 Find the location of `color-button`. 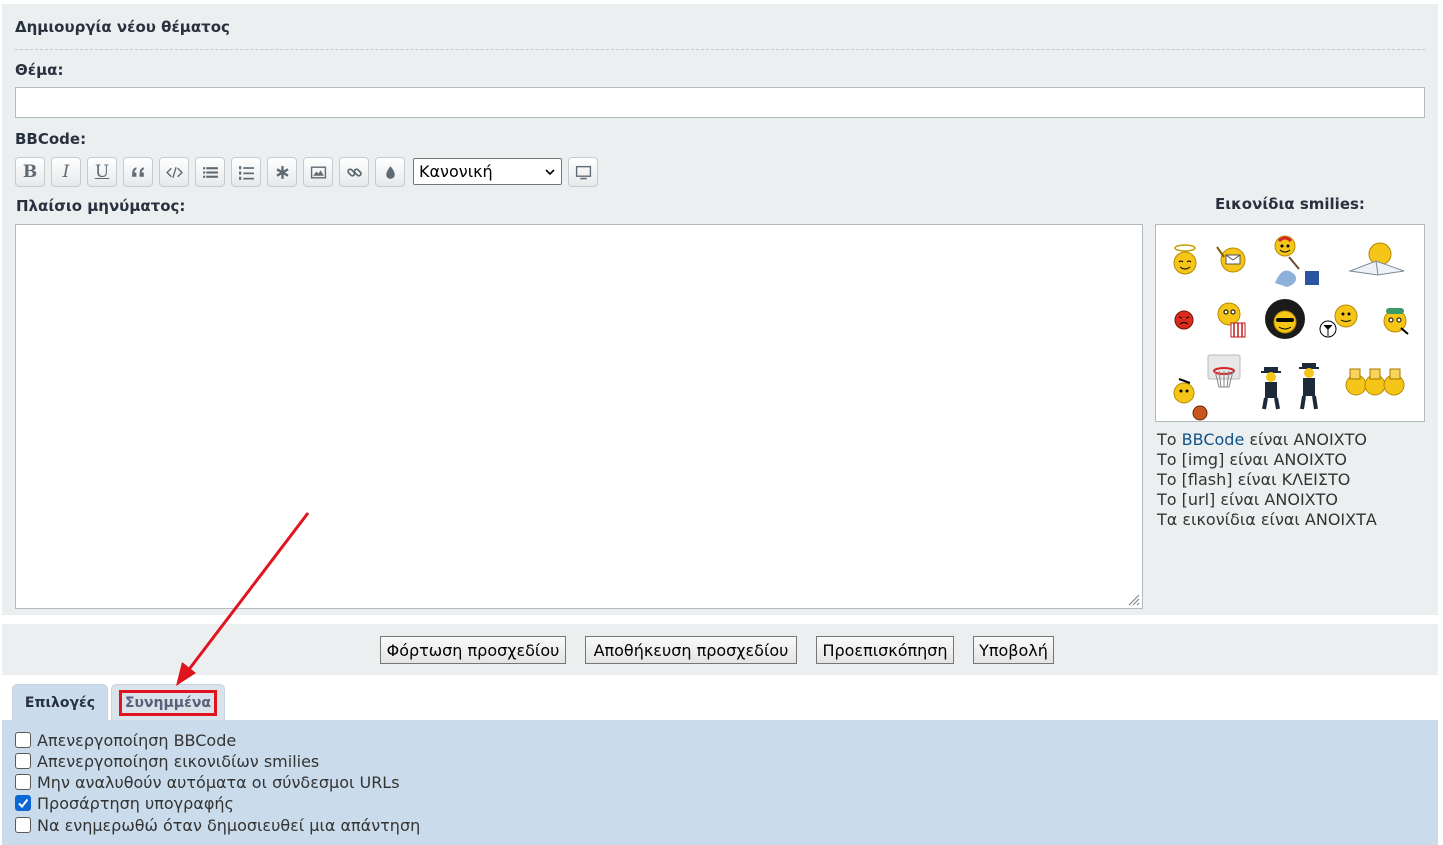

color-button is located at coordinates (390, 172).